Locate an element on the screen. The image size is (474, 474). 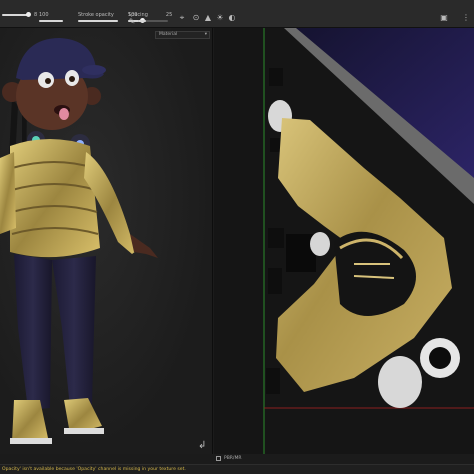
render-mode-toggle: PBR/MR is located at coordinates (228, 458).